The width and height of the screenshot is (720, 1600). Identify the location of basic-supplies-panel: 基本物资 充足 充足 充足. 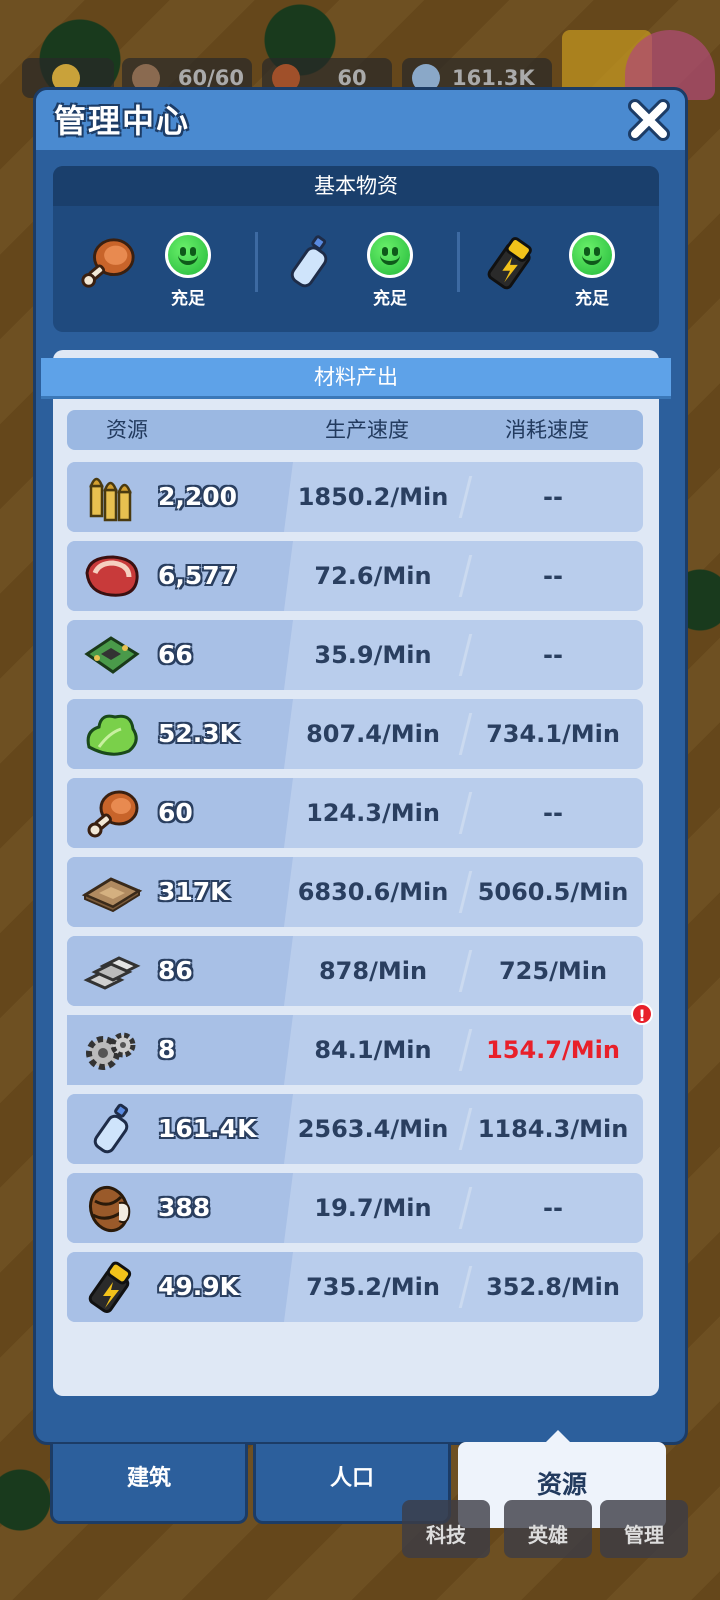
(356, 249).